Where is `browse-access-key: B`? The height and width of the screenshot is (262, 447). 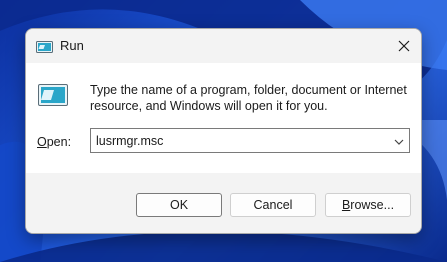 browse-access-key: B is located at coordinates (346, 205).